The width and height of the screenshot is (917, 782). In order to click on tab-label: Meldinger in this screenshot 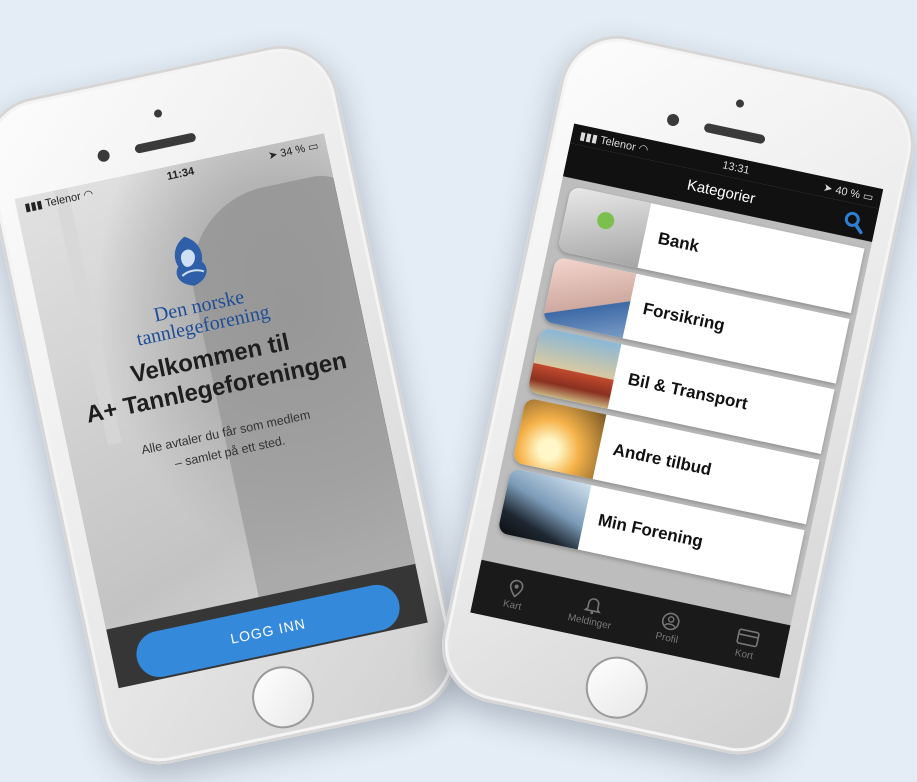, I will do `click(589, 621)`.